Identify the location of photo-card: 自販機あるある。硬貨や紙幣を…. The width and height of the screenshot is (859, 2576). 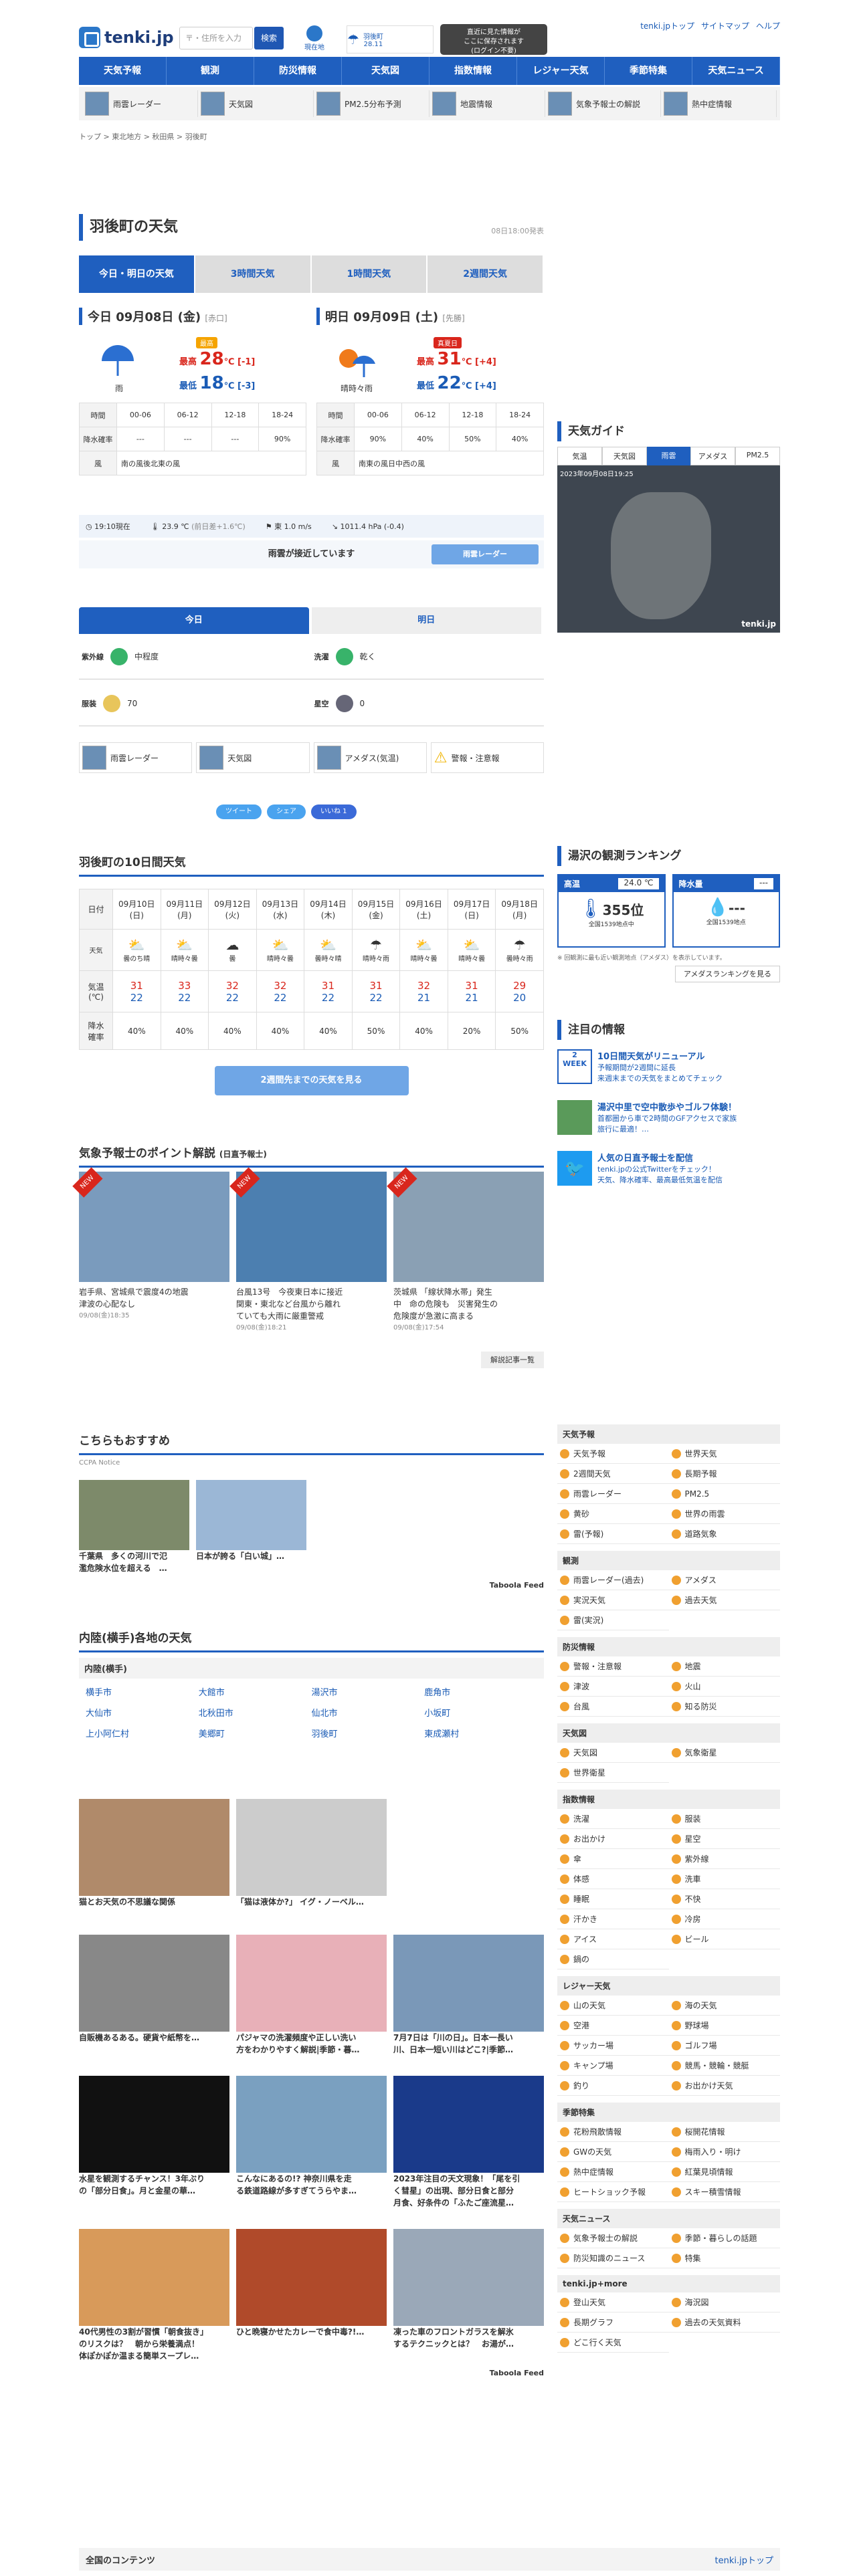
(154, 1996).